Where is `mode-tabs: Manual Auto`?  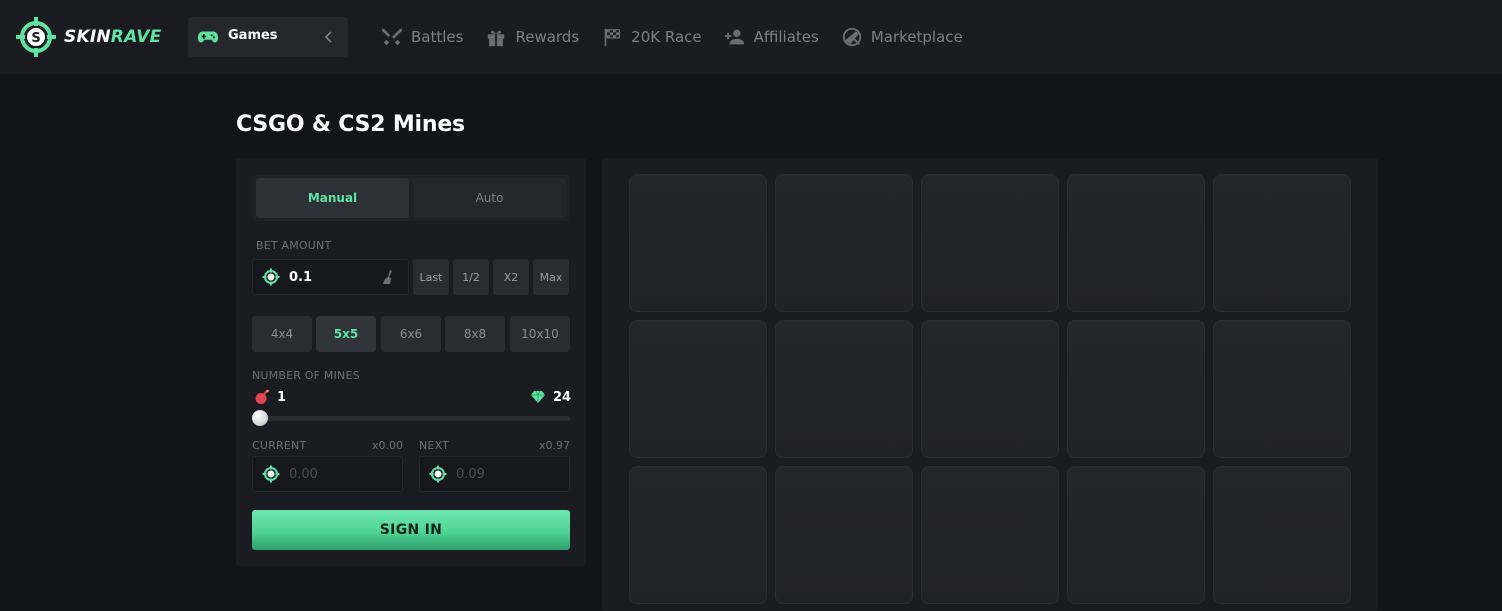
mode-tabs: Manual Auto is located at coordinates (411, 198).